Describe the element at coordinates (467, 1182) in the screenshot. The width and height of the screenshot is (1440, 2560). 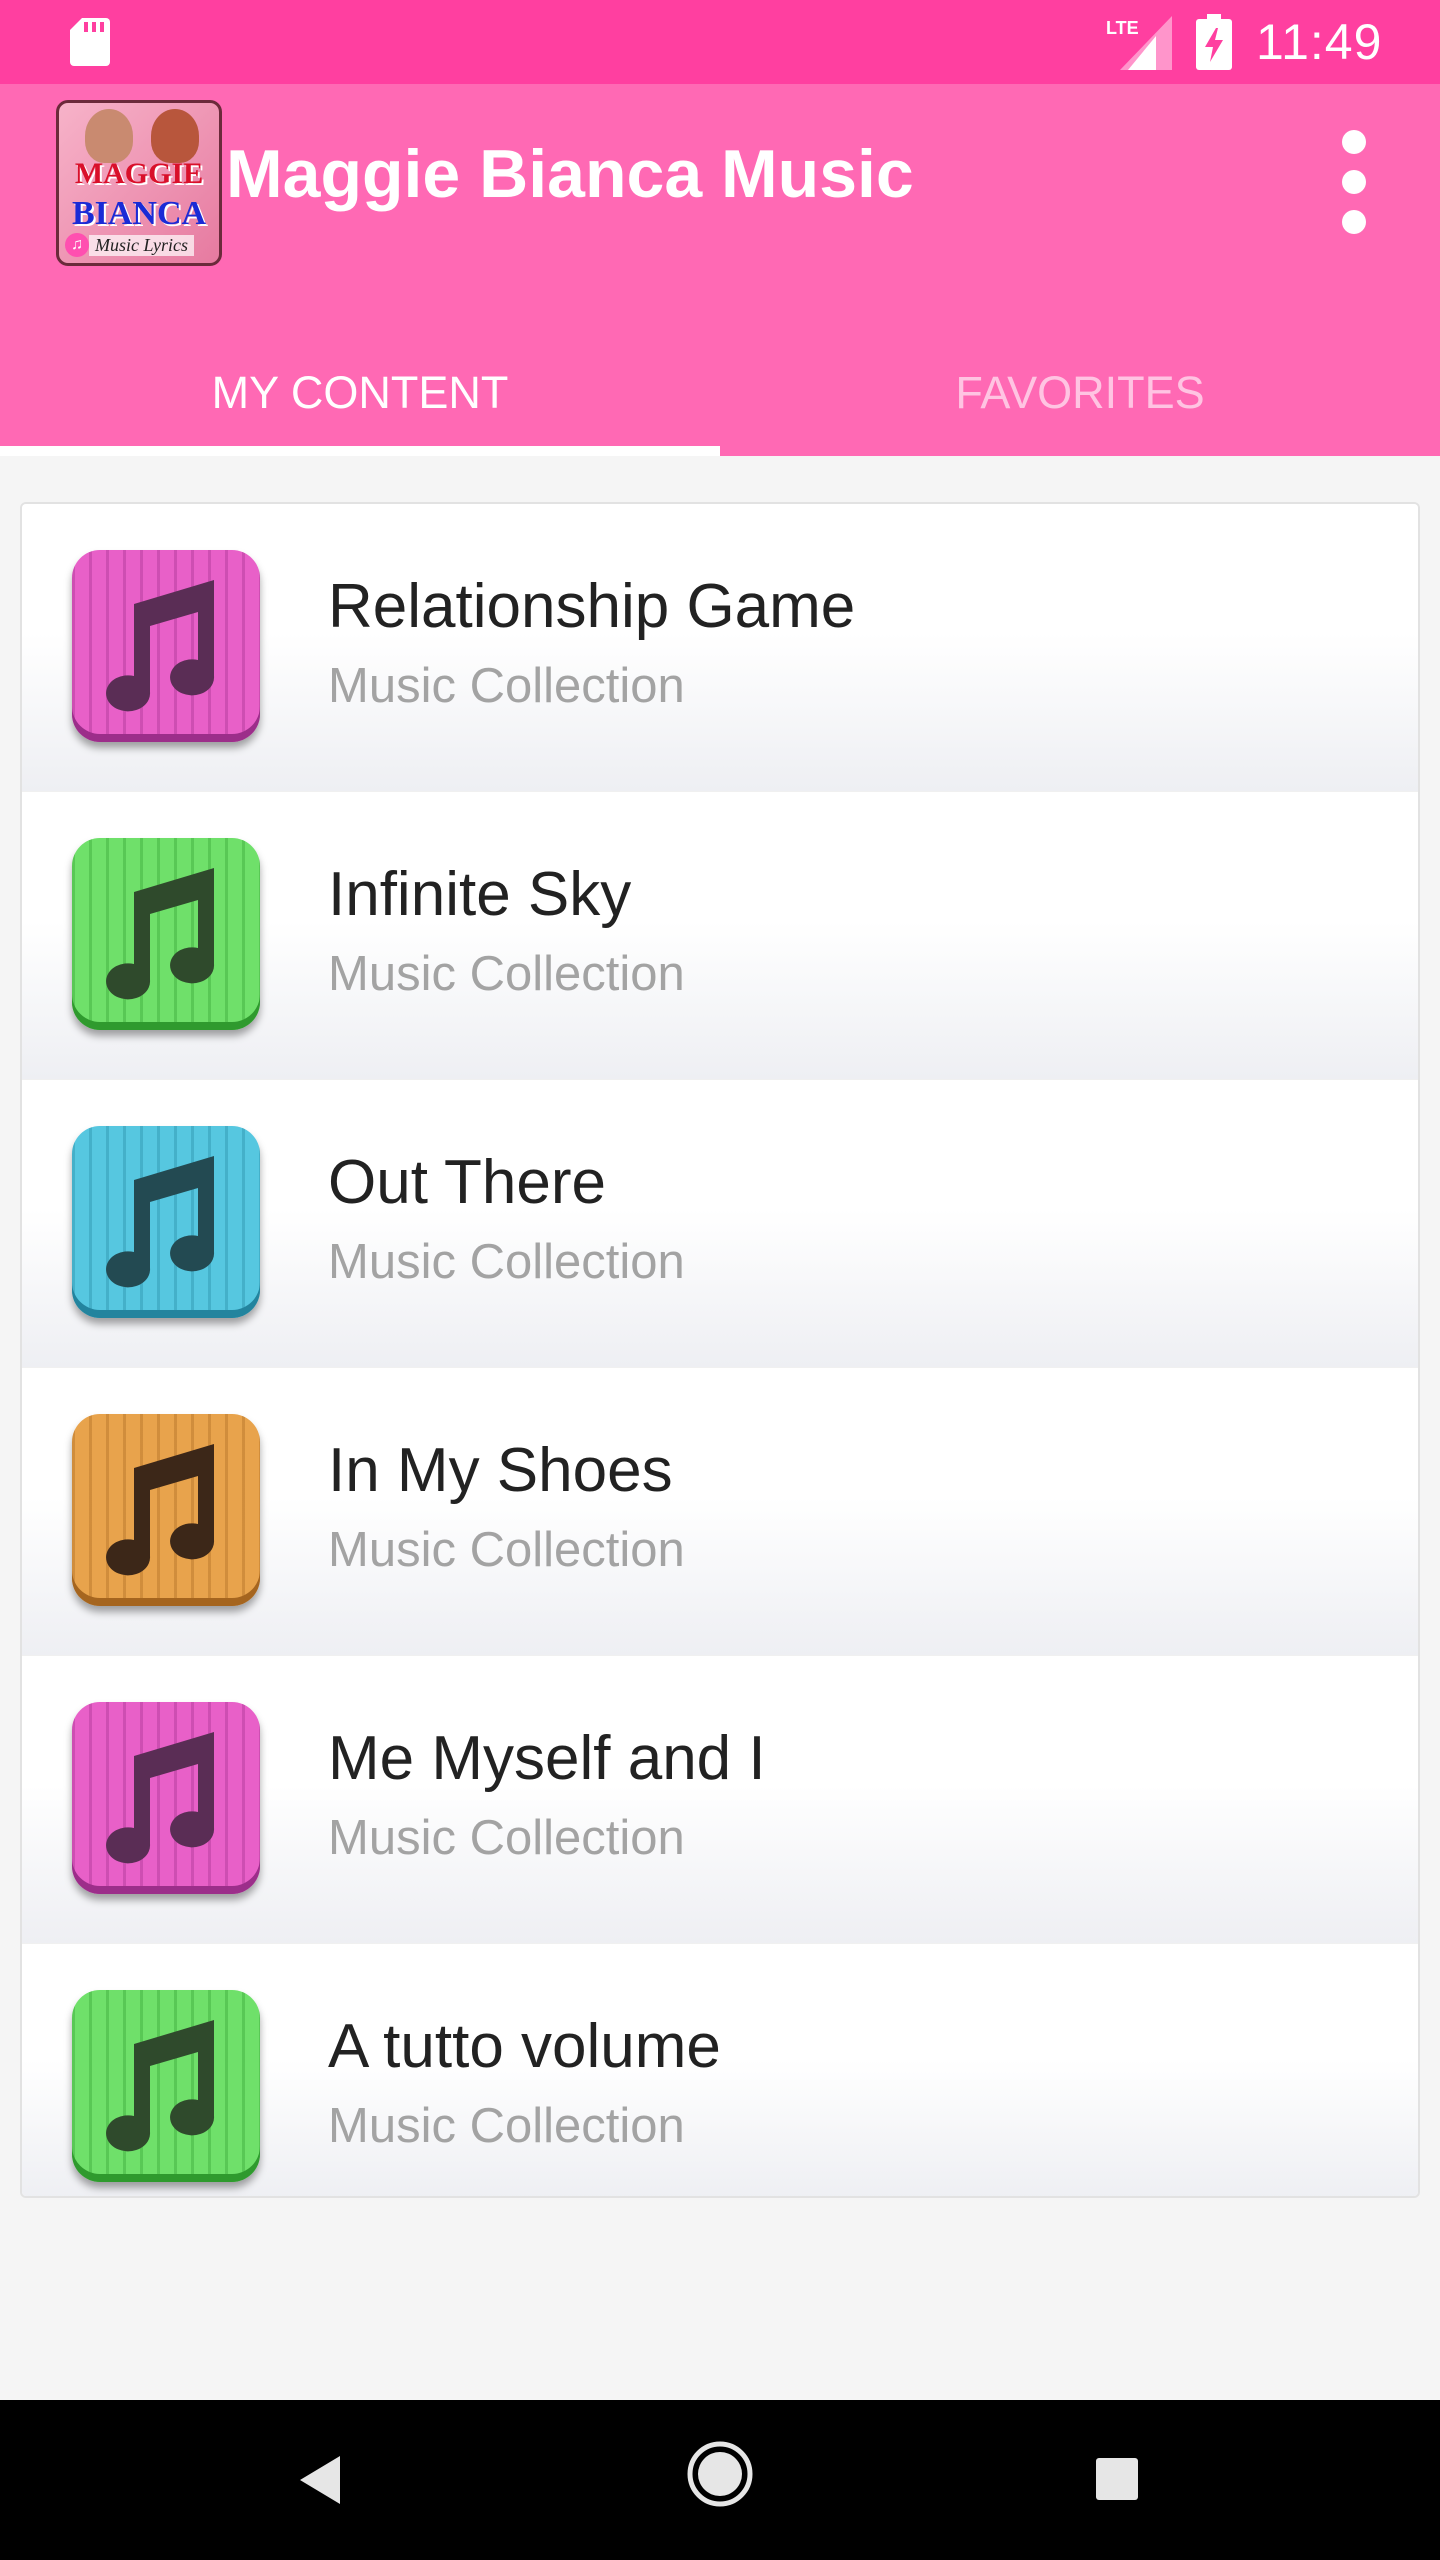
I see `item-title: Out There` at that location.